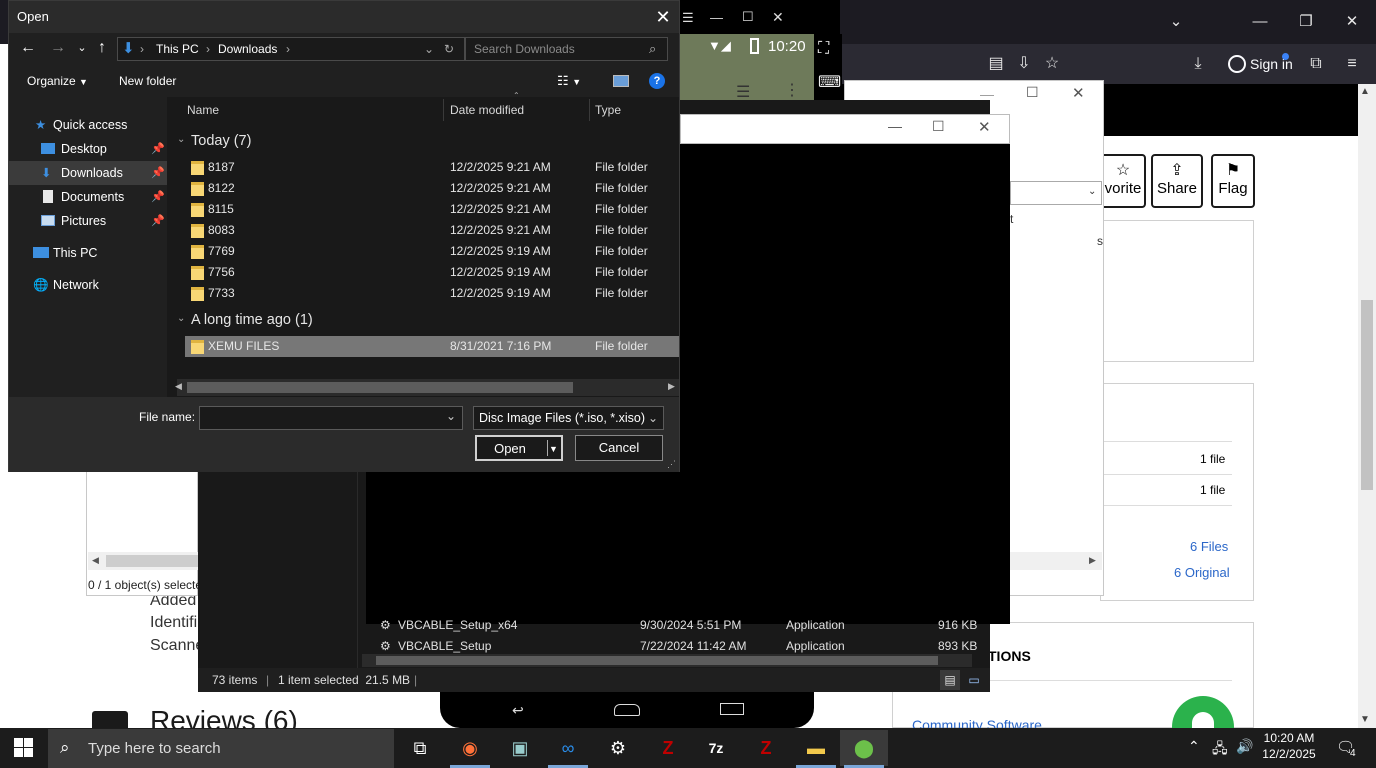 The width and height of the screenshot is (1376, 768). Describe the element at coordinates (1244, 746) in the screenshot. I see `volume-icon: 🔊` at that location.